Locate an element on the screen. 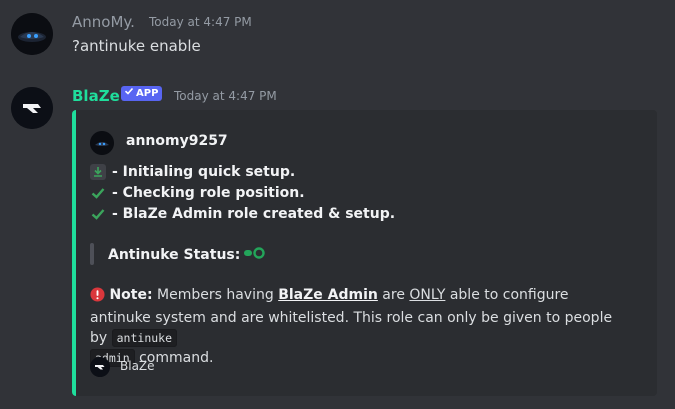  app-badge: APP is located at coordinates (142, 93).